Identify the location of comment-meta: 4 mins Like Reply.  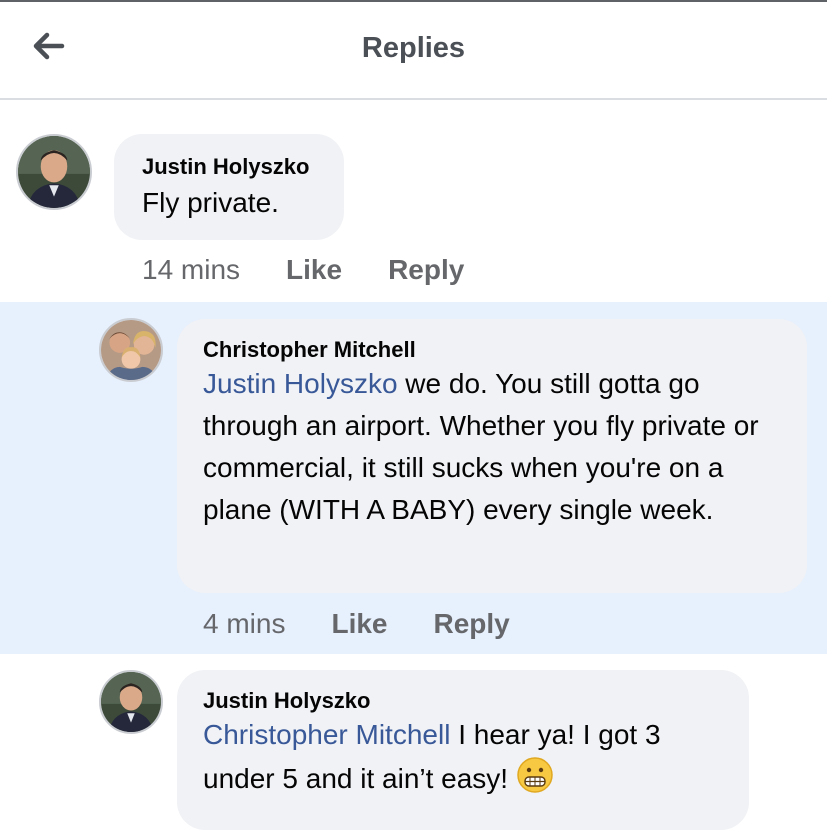
(379, 624).